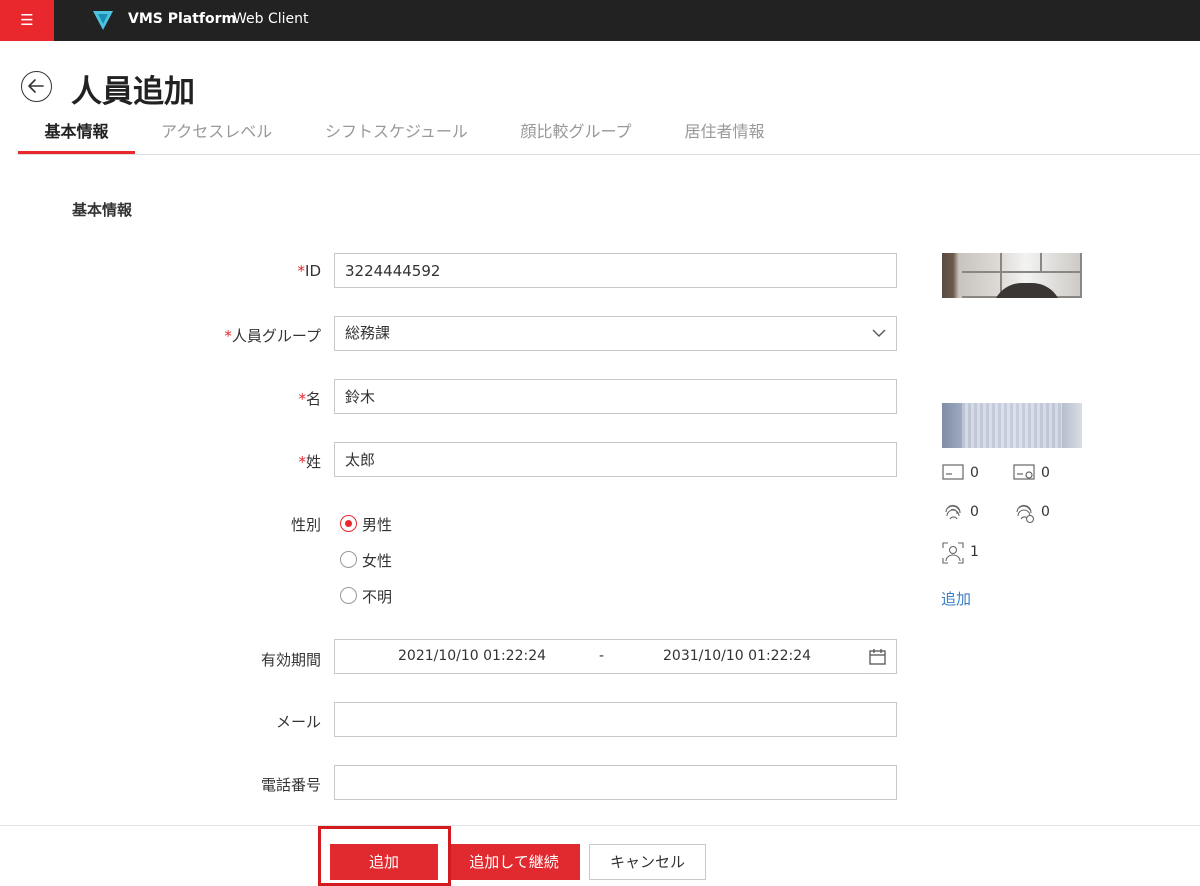 The image size is (1200, 886). I want to click on first-name-label: *名, so click(309, 399).